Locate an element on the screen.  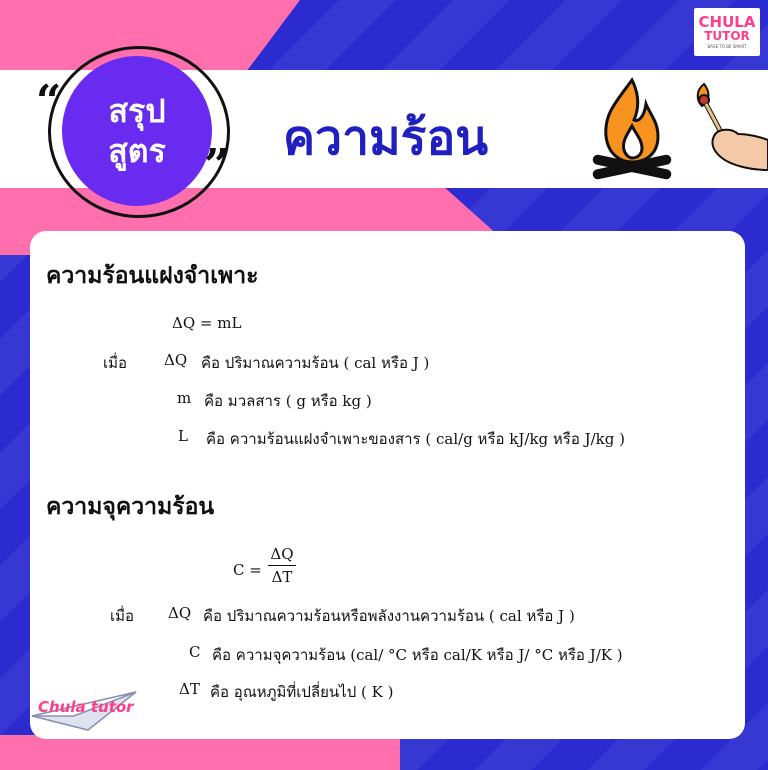
chula-tutor-logo: CHULA TUTOR BASE TO BE SMART is located at coordinates (727, 32).